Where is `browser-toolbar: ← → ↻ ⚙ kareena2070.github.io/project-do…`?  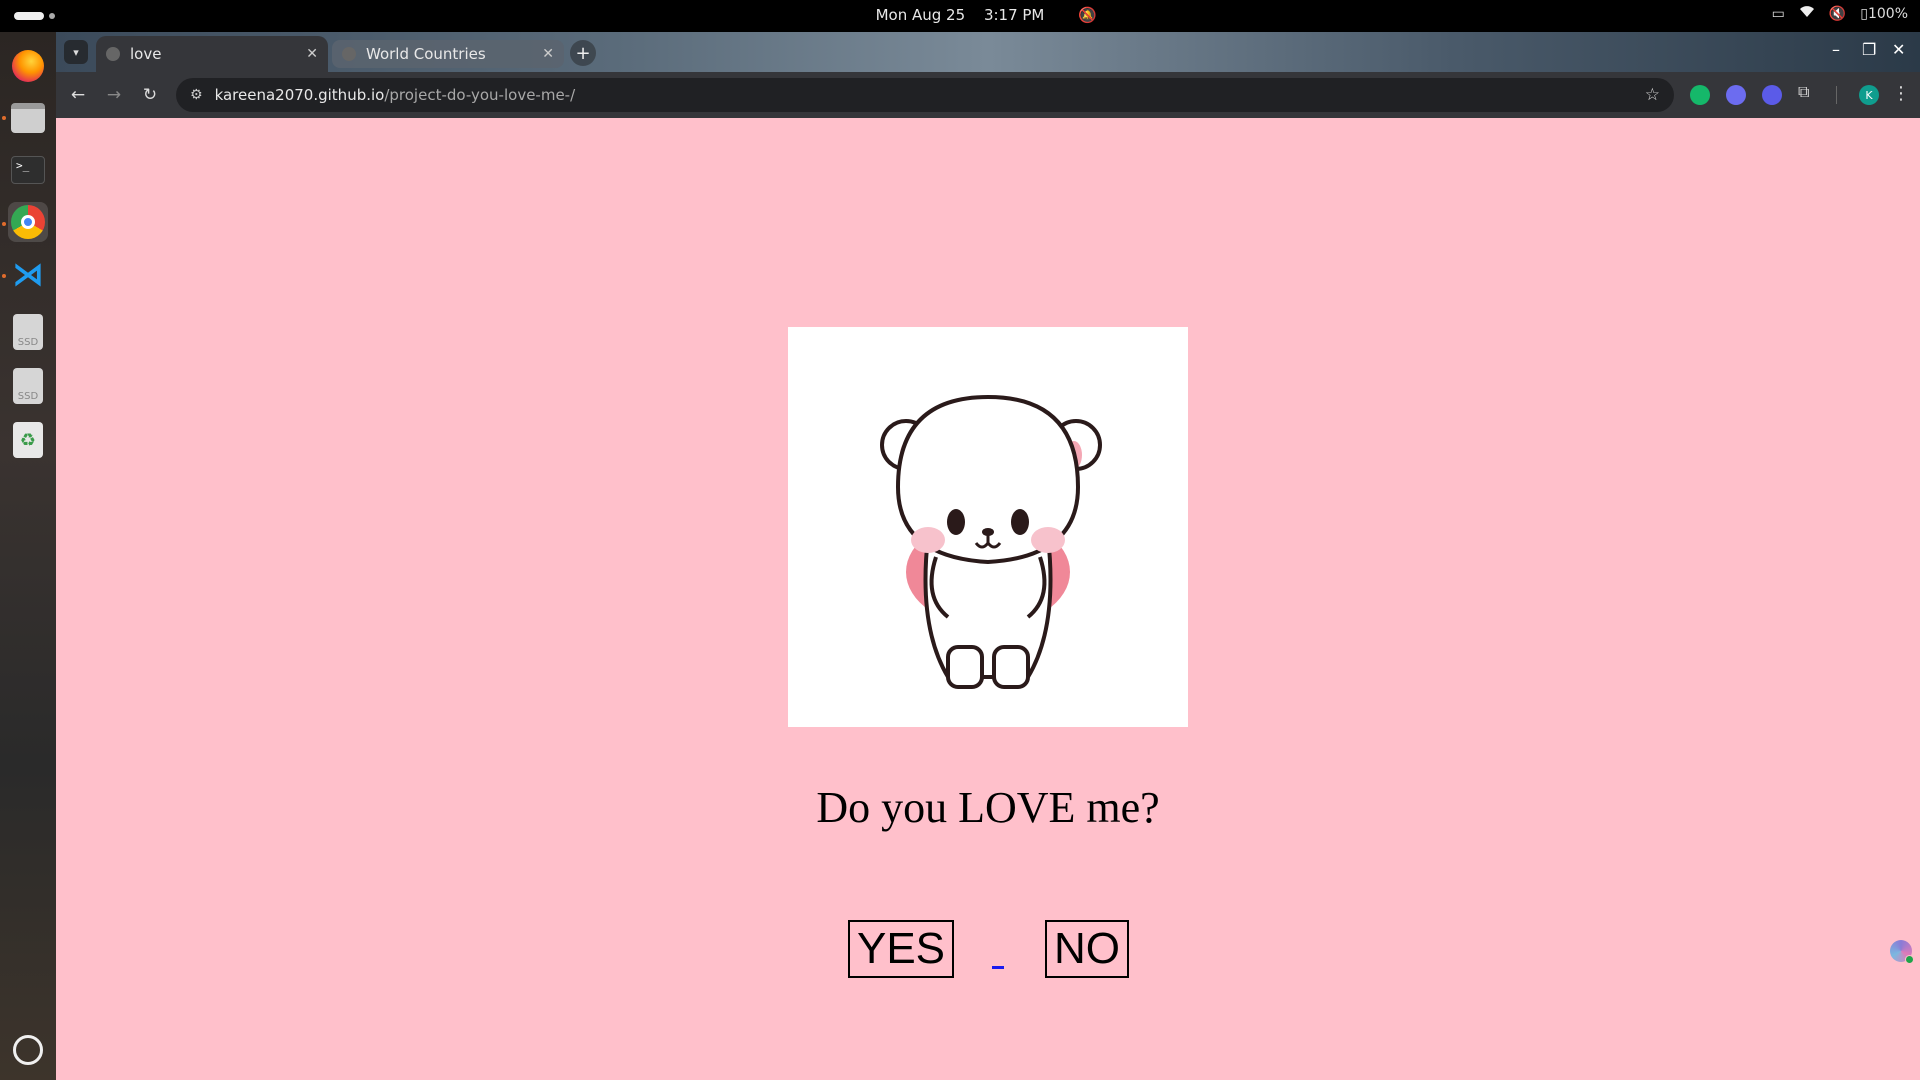
browser-toolbar: ← → ↻ ⚙ kareena2070.github.io/project-do… is located at coordinates (988, 95).